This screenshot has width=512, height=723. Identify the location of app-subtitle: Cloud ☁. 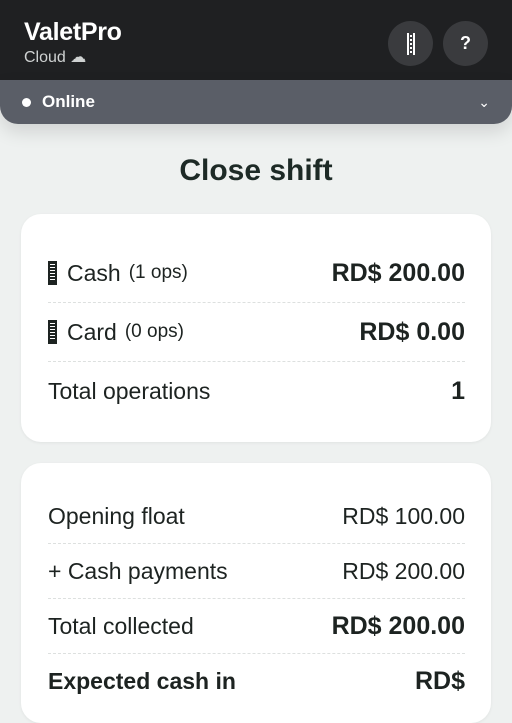
(55, 57).